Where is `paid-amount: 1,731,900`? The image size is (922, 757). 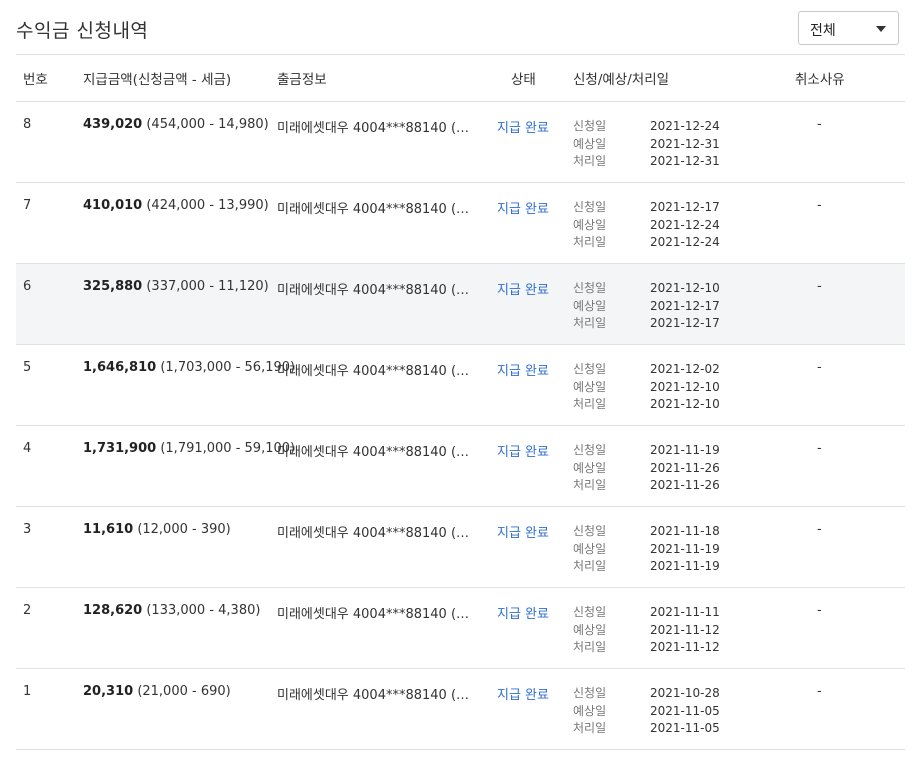 paid-amount: 1,731,900 is located at coordinates (120, 448).